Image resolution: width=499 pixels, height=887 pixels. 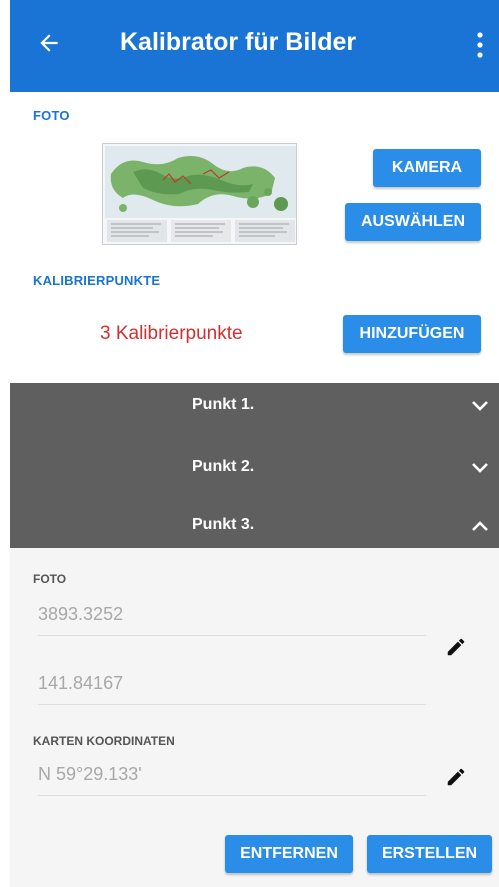 What do you see at coordinates (232, 616) in the screenshot?
I see `photo-x-field: 3893.3252` at bounding box center [232, 616].